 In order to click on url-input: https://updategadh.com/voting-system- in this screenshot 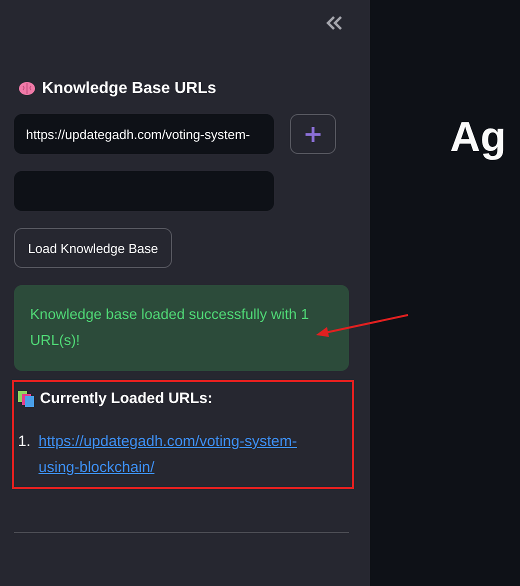, I will do `click(144, 134)`.